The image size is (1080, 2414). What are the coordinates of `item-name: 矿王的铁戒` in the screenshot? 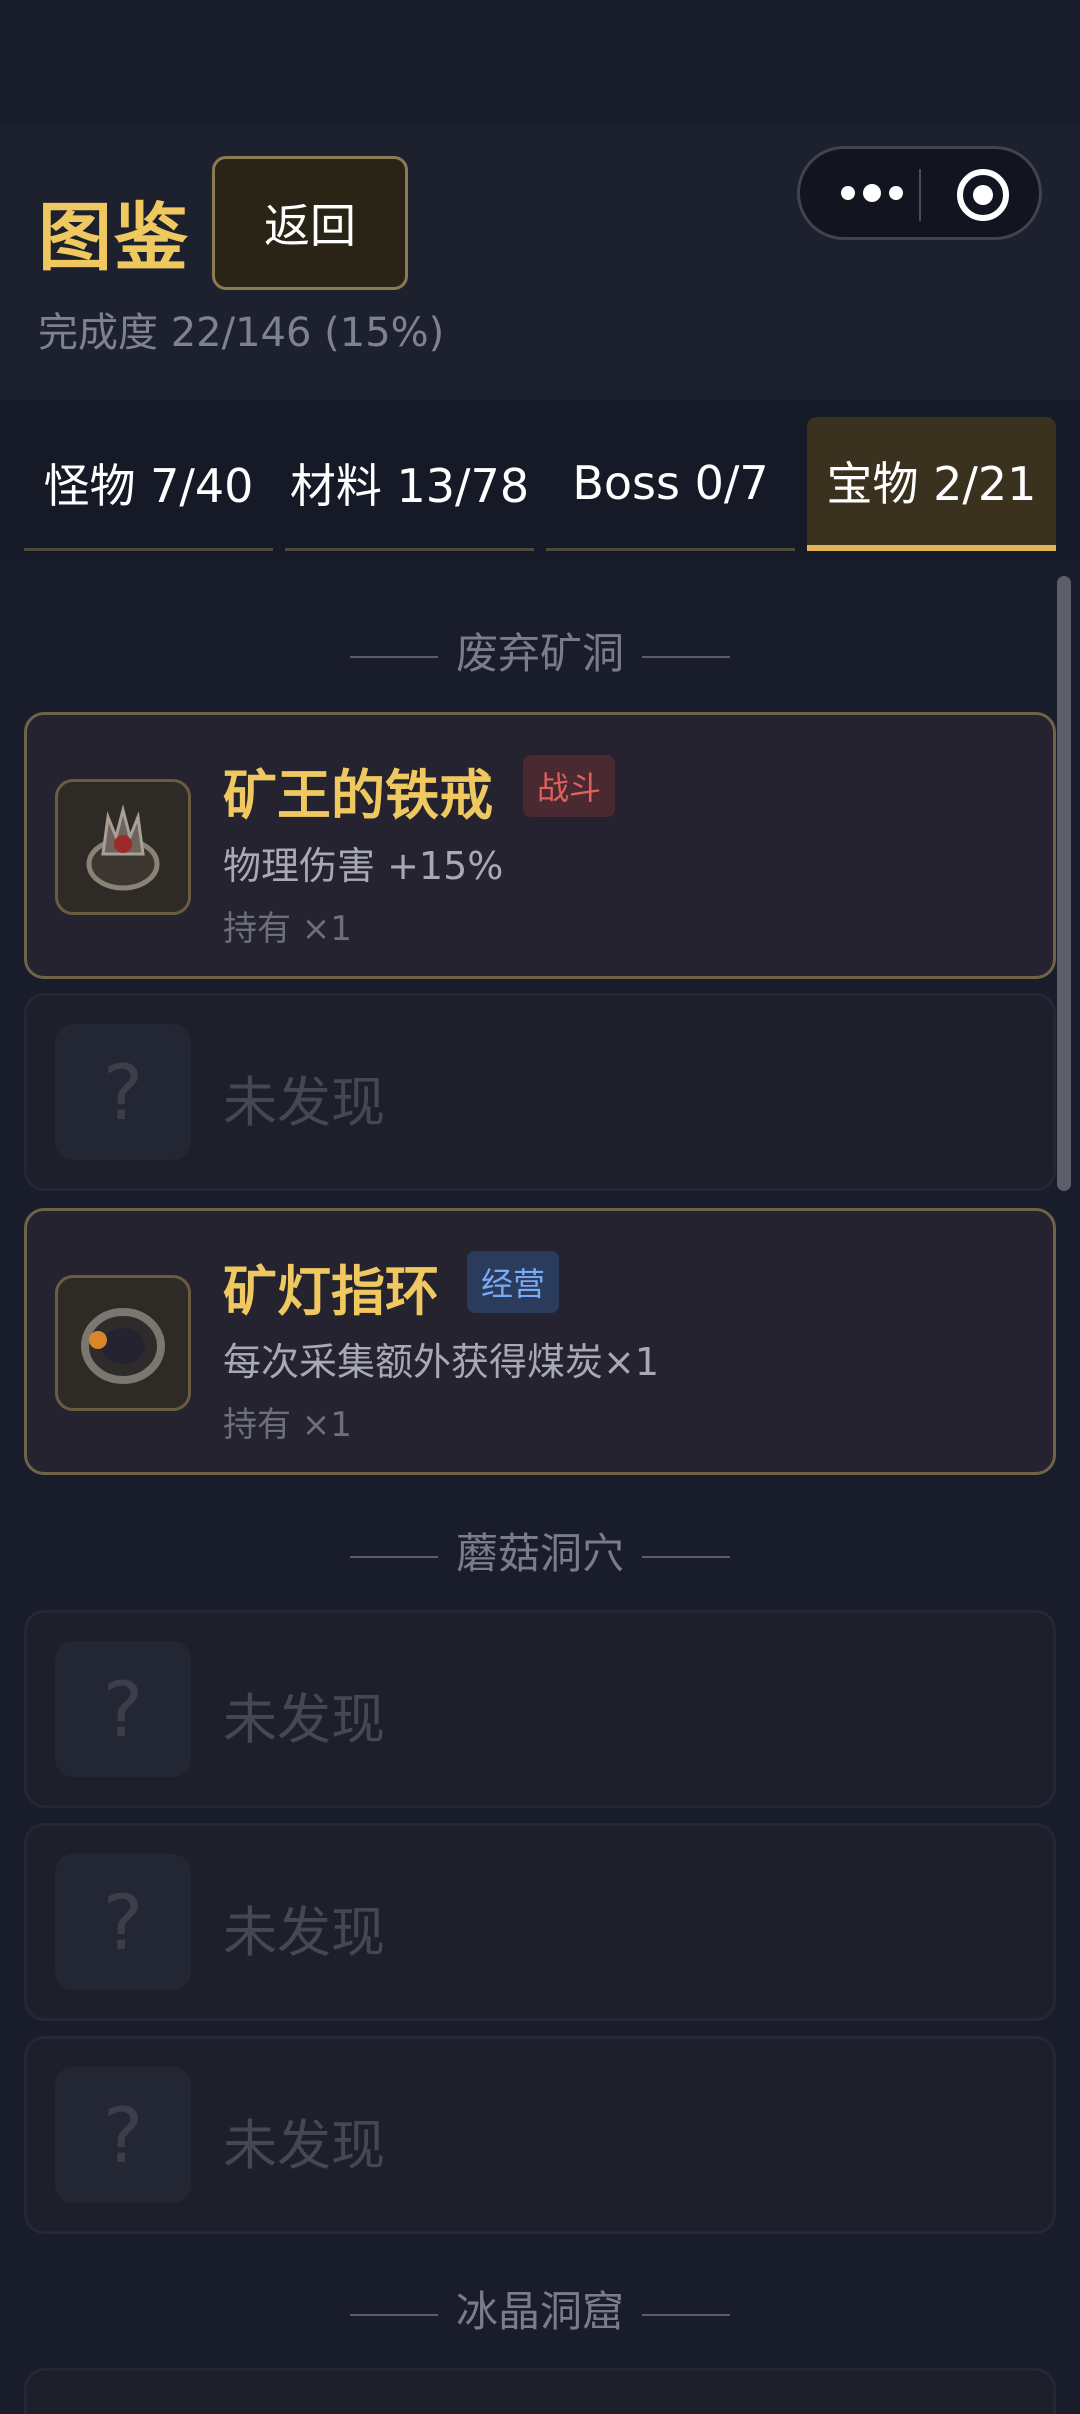 It's located at (358, 795).